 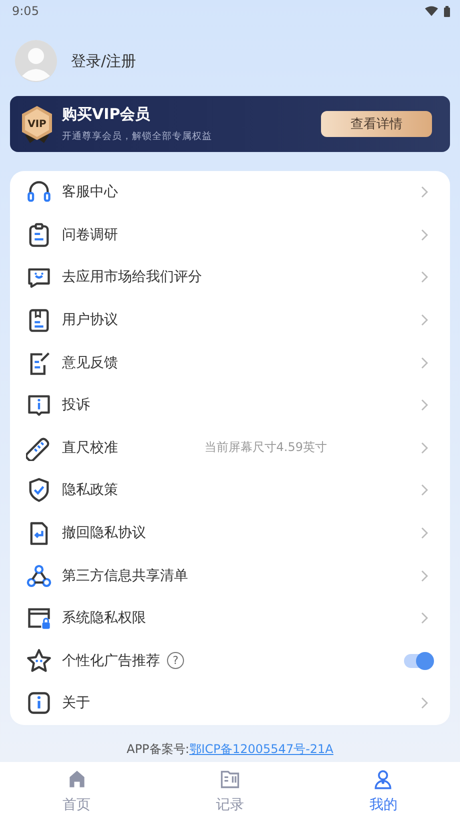 I want to click on menu-item: 投诉, so click(x=230, y=405).